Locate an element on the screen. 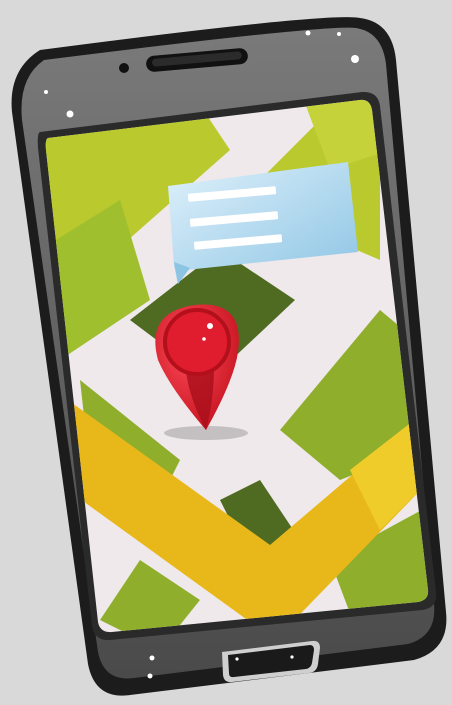 The width and height of the screenshot is (452, 705). front-camera is located at coordinates (124, 68).